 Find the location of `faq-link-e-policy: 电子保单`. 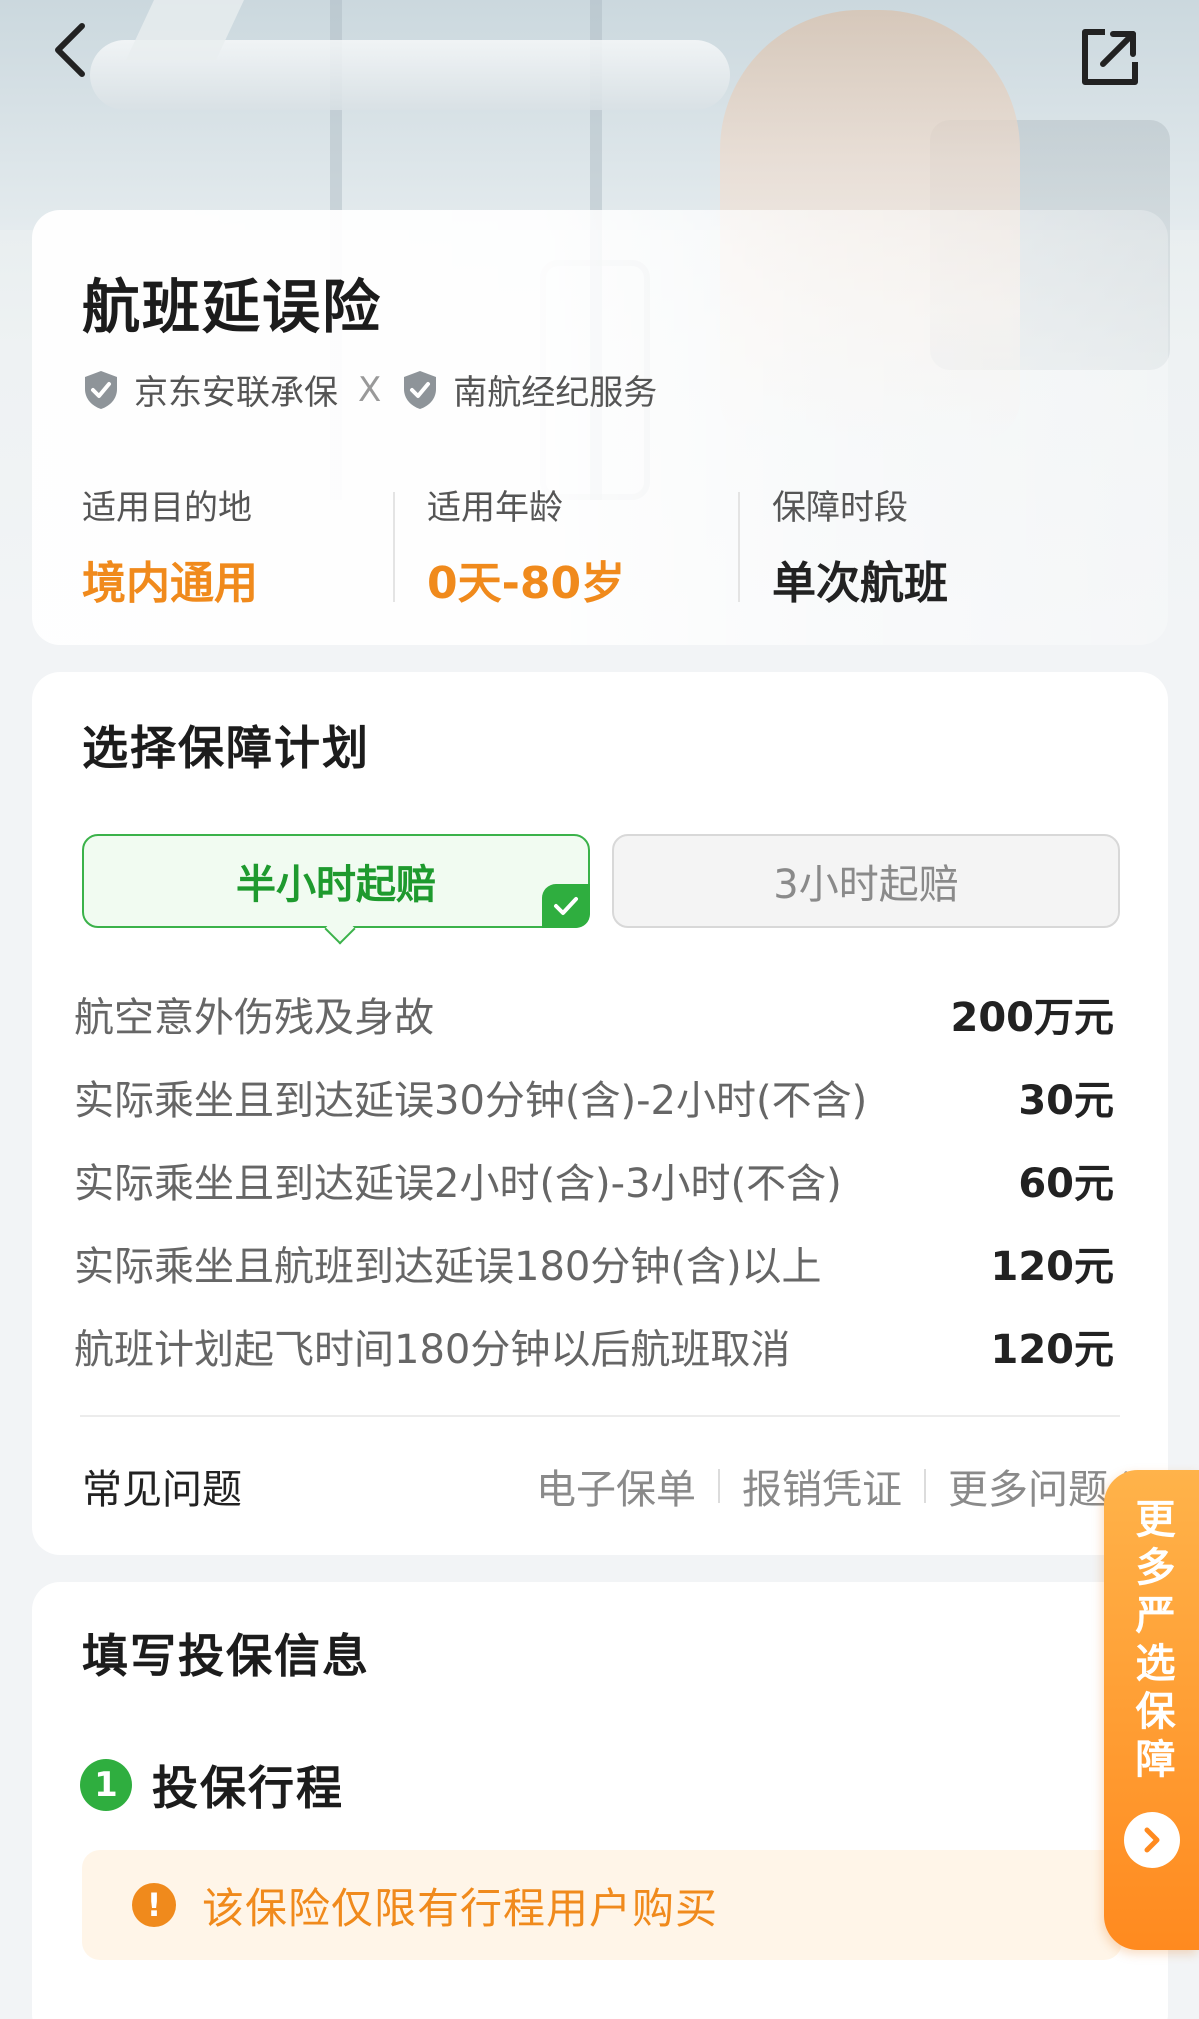

faq-link-e-policy: 电子保单 is located at coordinates (616, 1486).